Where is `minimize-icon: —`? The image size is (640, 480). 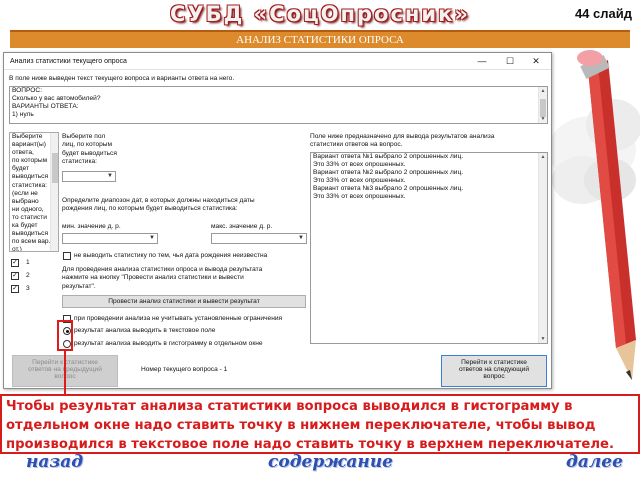
minimize-icon: — is located at coordinates (482, 61).